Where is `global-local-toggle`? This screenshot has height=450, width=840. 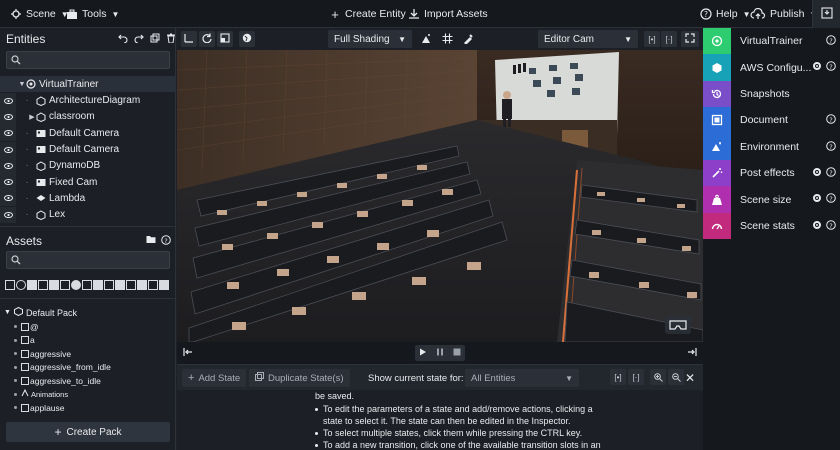 global-local-toggle is located at coordinates (247, 39).